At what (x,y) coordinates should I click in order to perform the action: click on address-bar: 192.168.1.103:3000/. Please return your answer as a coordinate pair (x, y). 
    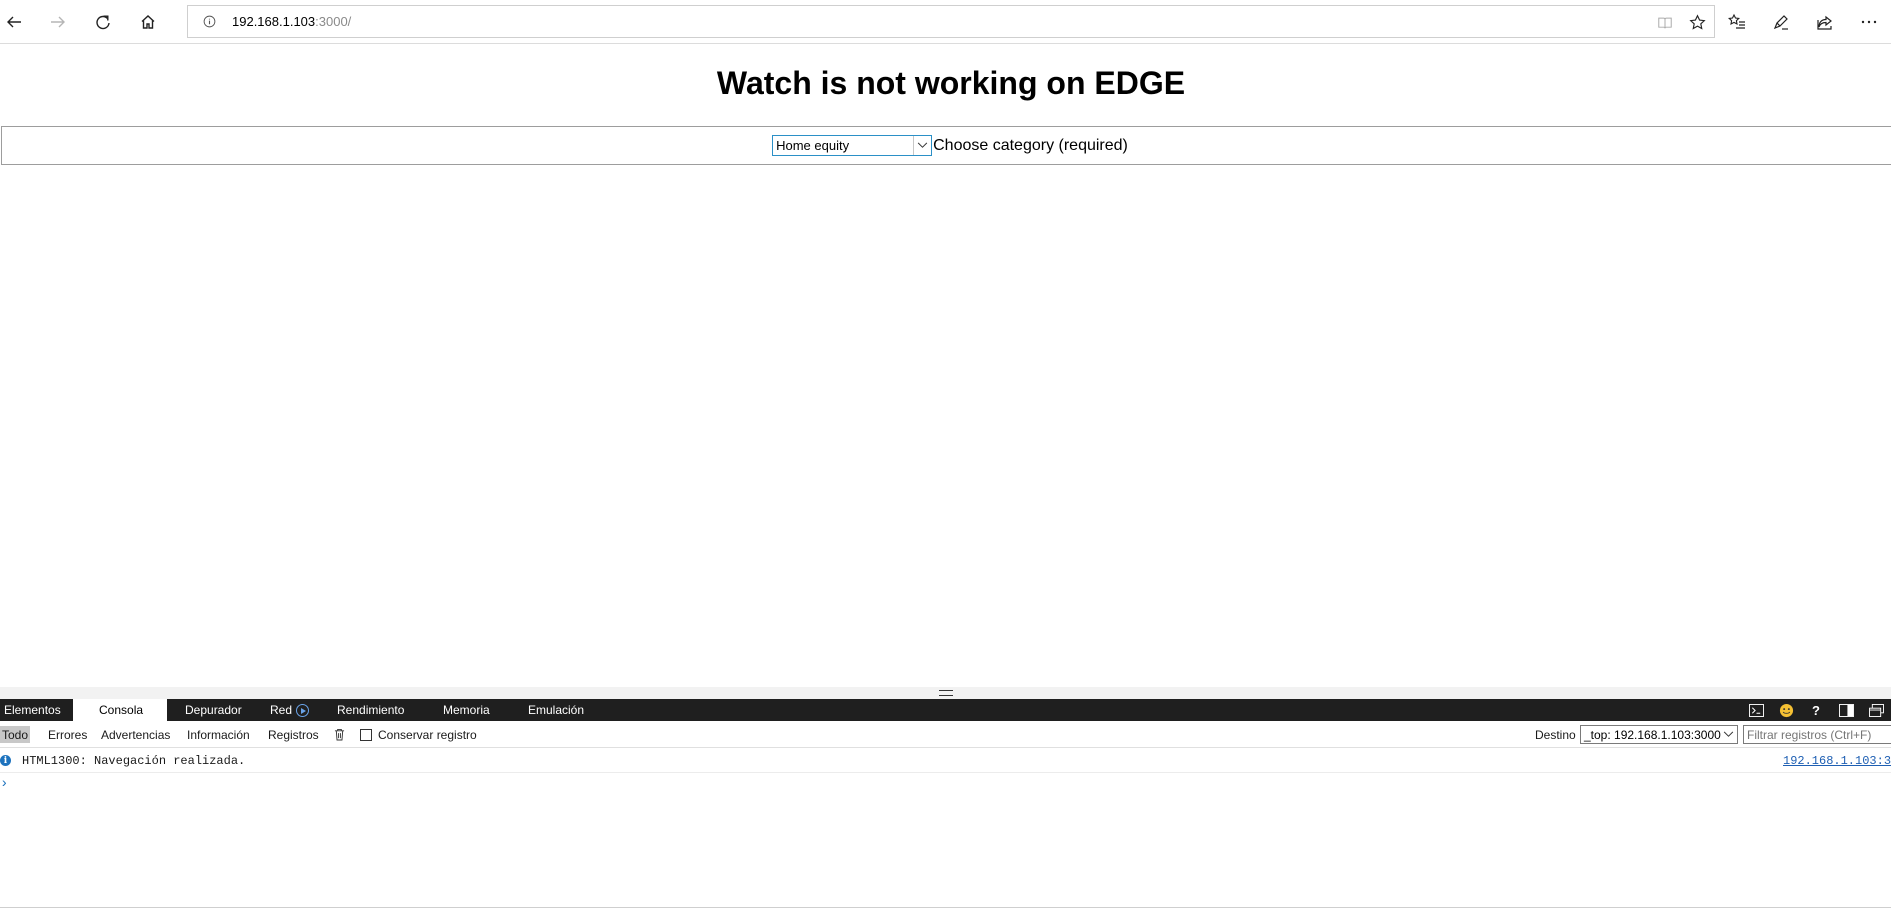
    Looking at the image, I should click on (951, 21).